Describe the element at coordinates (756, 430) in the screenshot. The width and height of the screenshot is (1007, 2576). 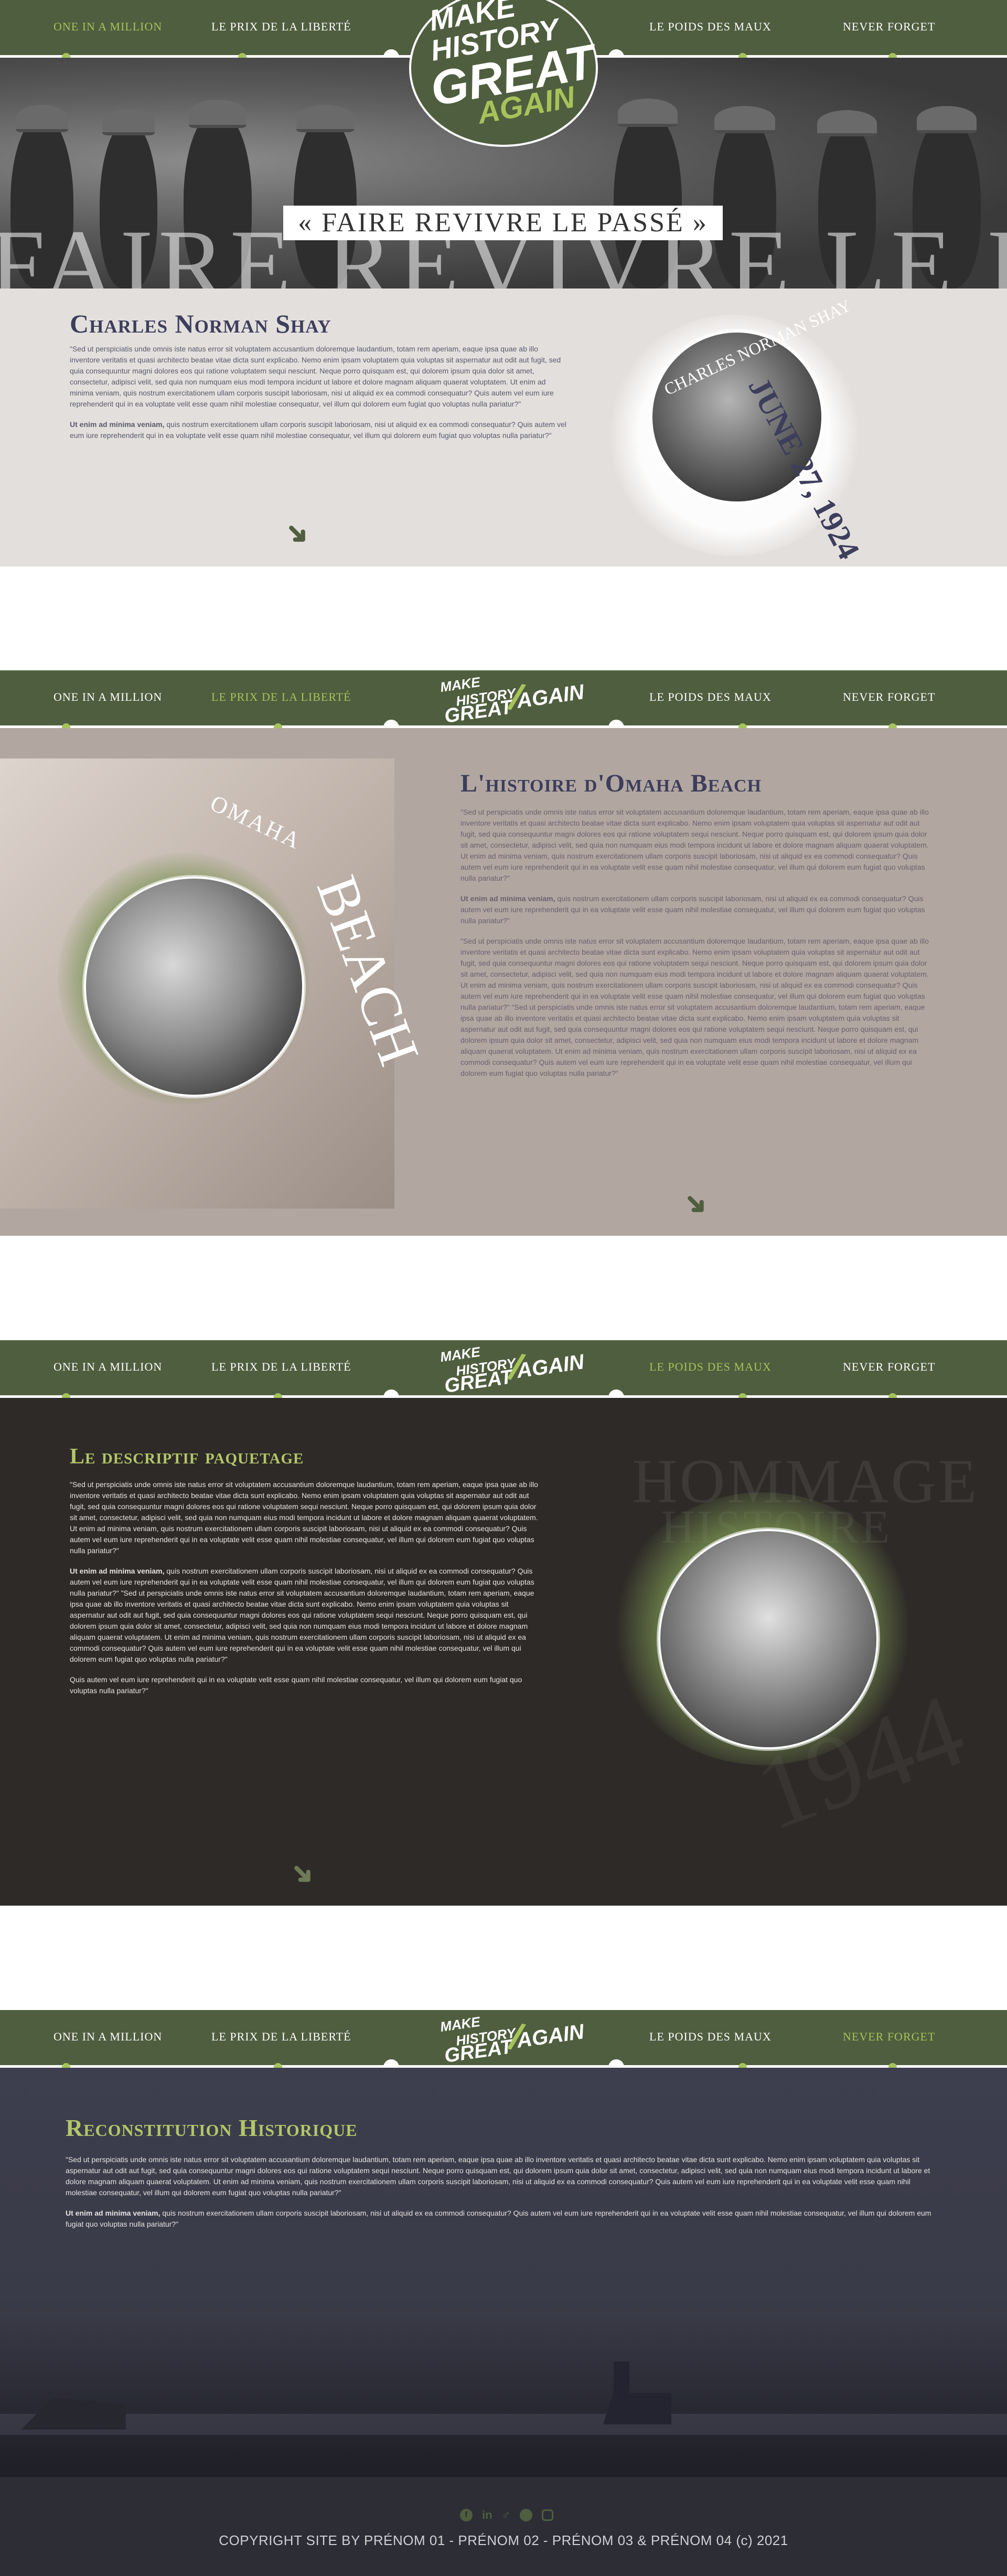
I see `portrait-figure: CHARLES NORMAN SHAY JUNE 27, 1924` at that location.